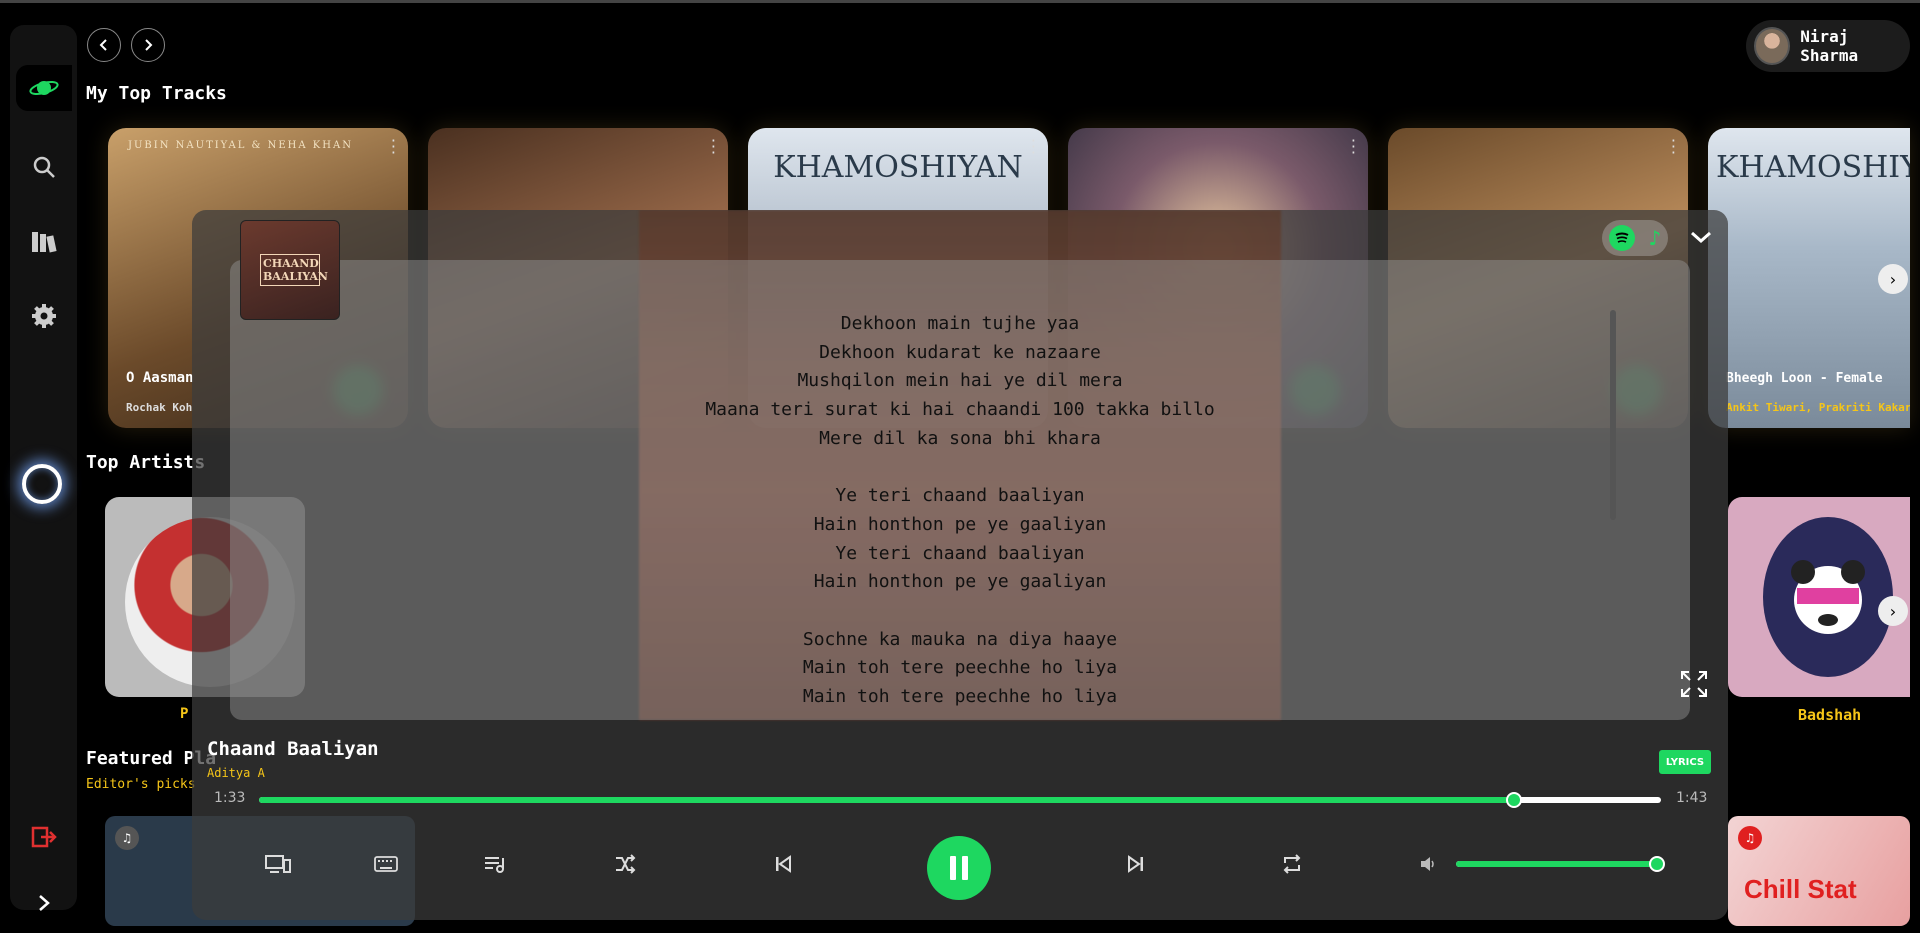 The image size is (1920, 933). What do you see at coordinates (1556, 864) in the screenshot?
I see `volume-fill` at bounding box center [1556, 864].